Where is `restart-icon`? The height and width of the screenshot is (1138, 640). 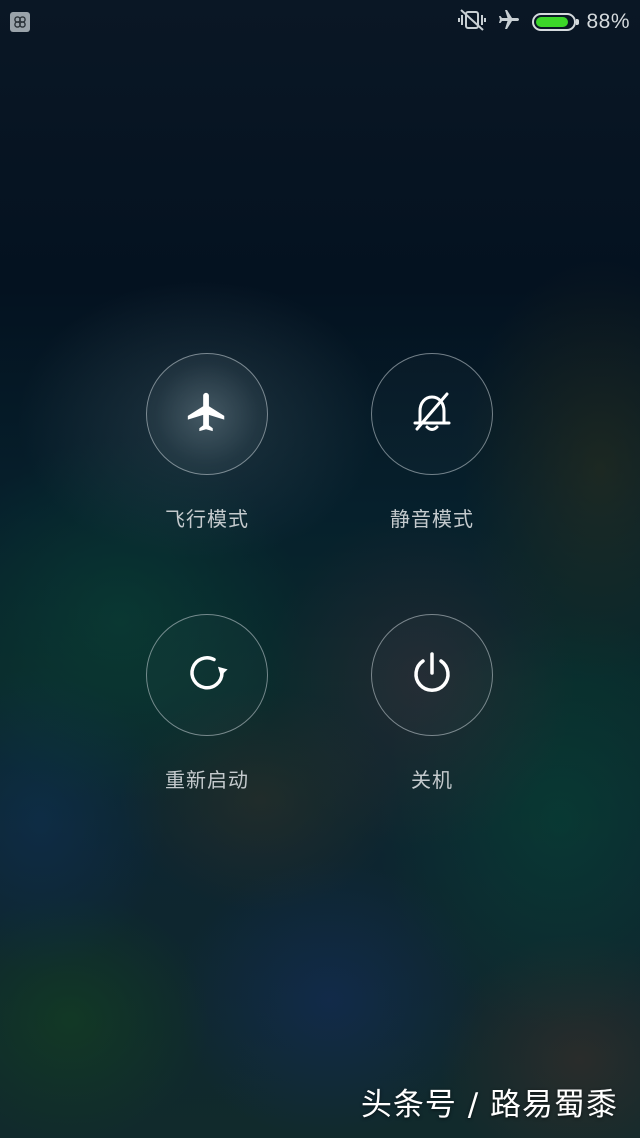 restart-icon is located at coordinates (207, 675).